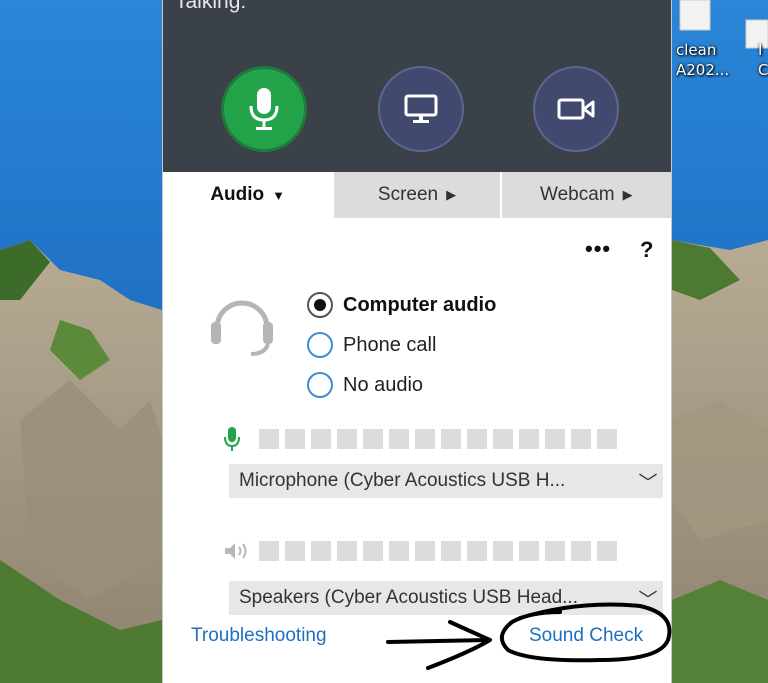 The width and height of the screenshot is (768, 683). Describe the element at coordinates (577, 194) in the screenshot. I see `tab-webcam-label: Webcam` at that location.